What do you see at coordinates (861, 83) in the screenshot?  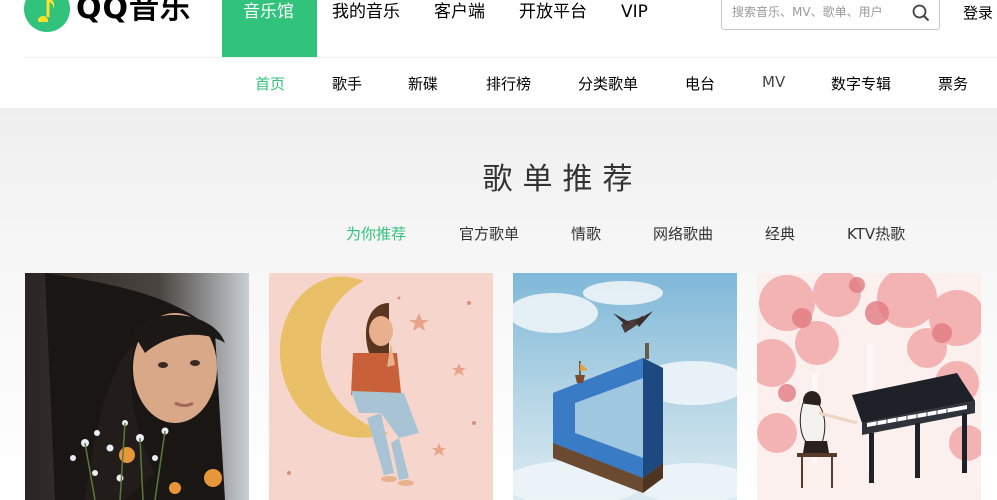 I see `sub-nav-item-digital-albums: 数字专辑` at bounding box center [861, 83].